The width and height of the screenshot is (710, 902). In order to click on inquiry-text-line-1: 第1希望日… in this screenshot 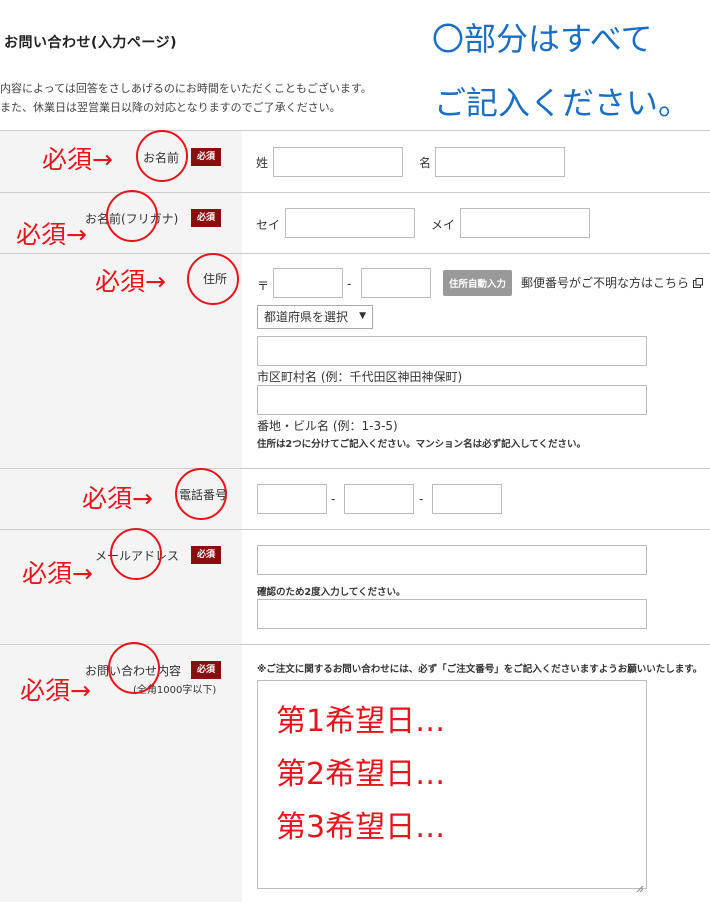, I will do `click(361, 721)`.